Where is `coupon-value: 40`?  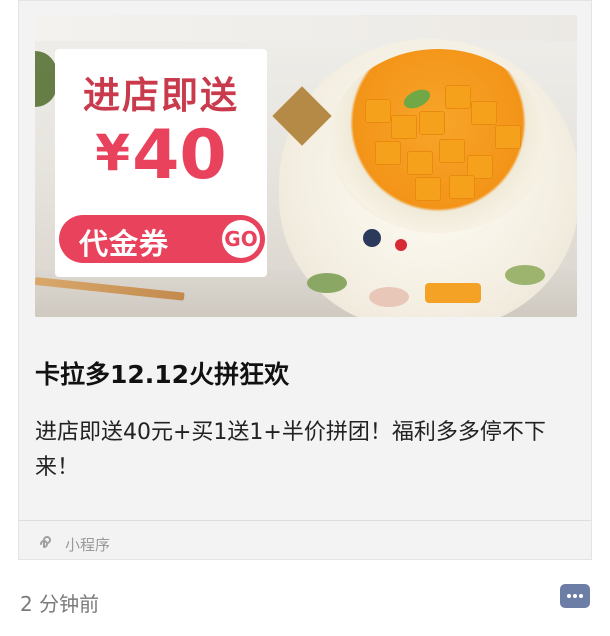
coupon-value: 40 is located at coordinates (179, 155).